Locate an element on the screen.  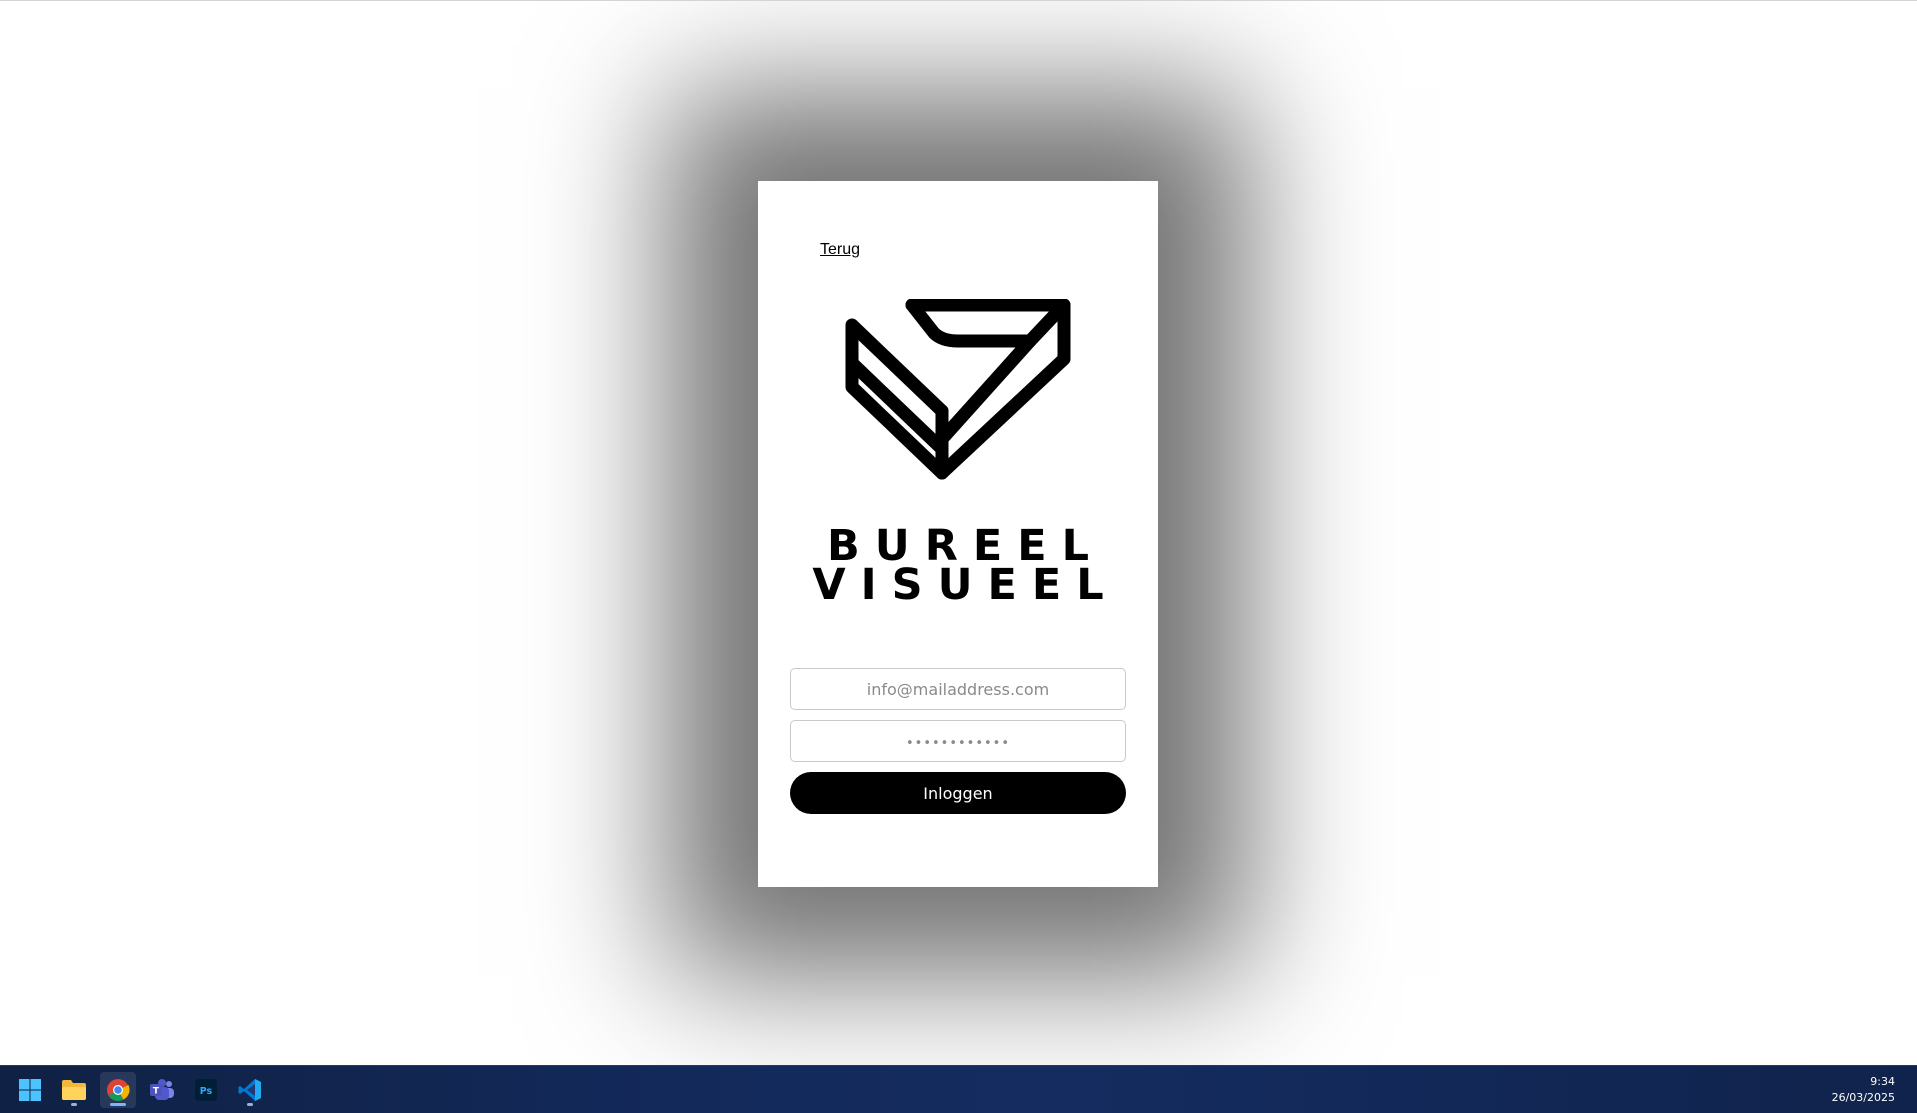
active-indicator is located at coordinates (118, 1104).